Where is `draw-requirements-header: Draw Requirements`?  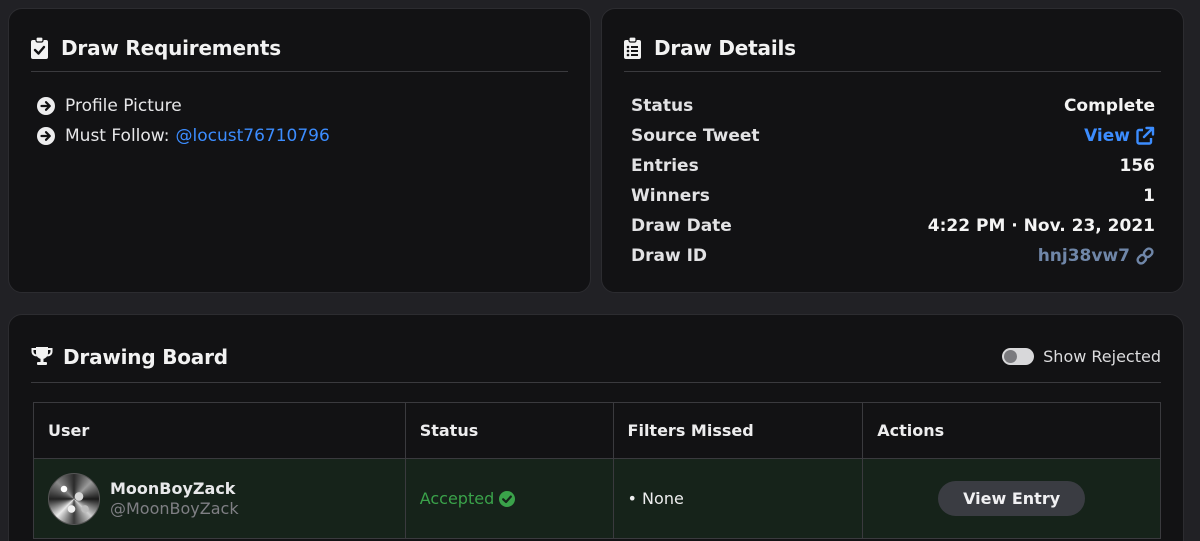 draw-requirements-header: Draw Requirements is located at coordinates (299, 48).